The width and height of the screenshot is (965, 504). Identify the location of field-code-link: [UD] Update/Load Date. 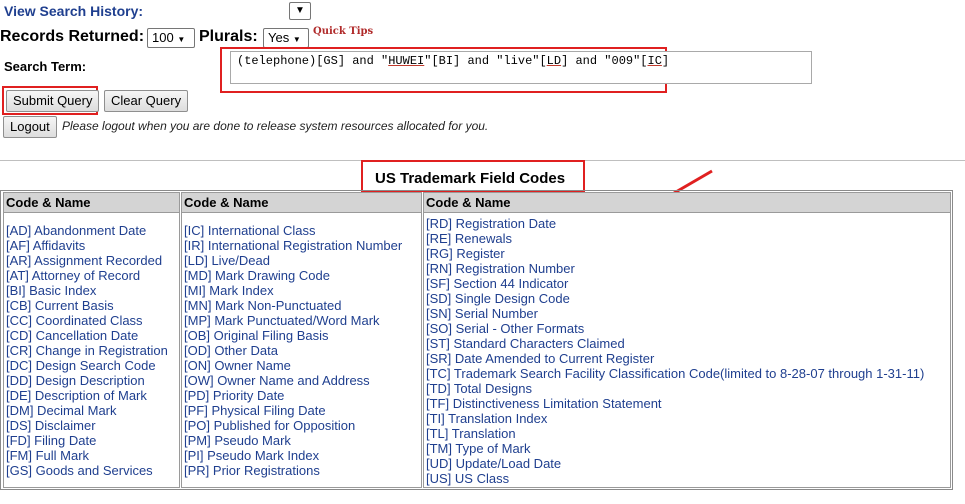
(493, 463).